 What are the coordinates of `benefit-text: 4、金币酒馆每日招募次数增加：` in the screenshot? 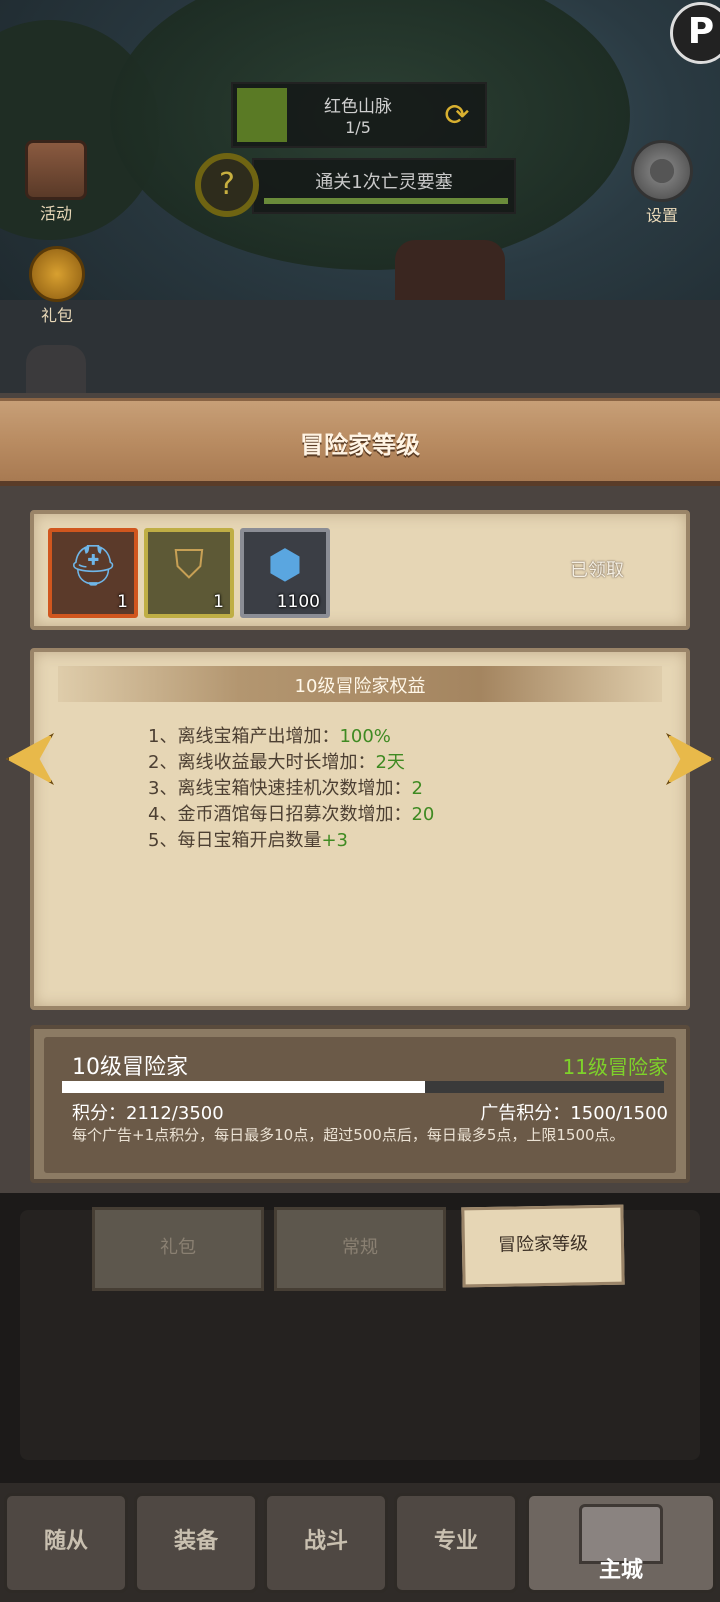 It's located at (280, 814).